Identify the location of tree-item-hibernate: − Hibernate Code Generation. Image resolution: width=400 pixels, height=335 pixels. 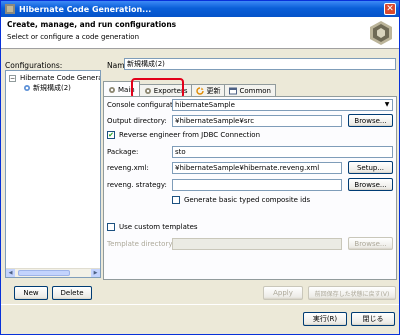
(53, 78).